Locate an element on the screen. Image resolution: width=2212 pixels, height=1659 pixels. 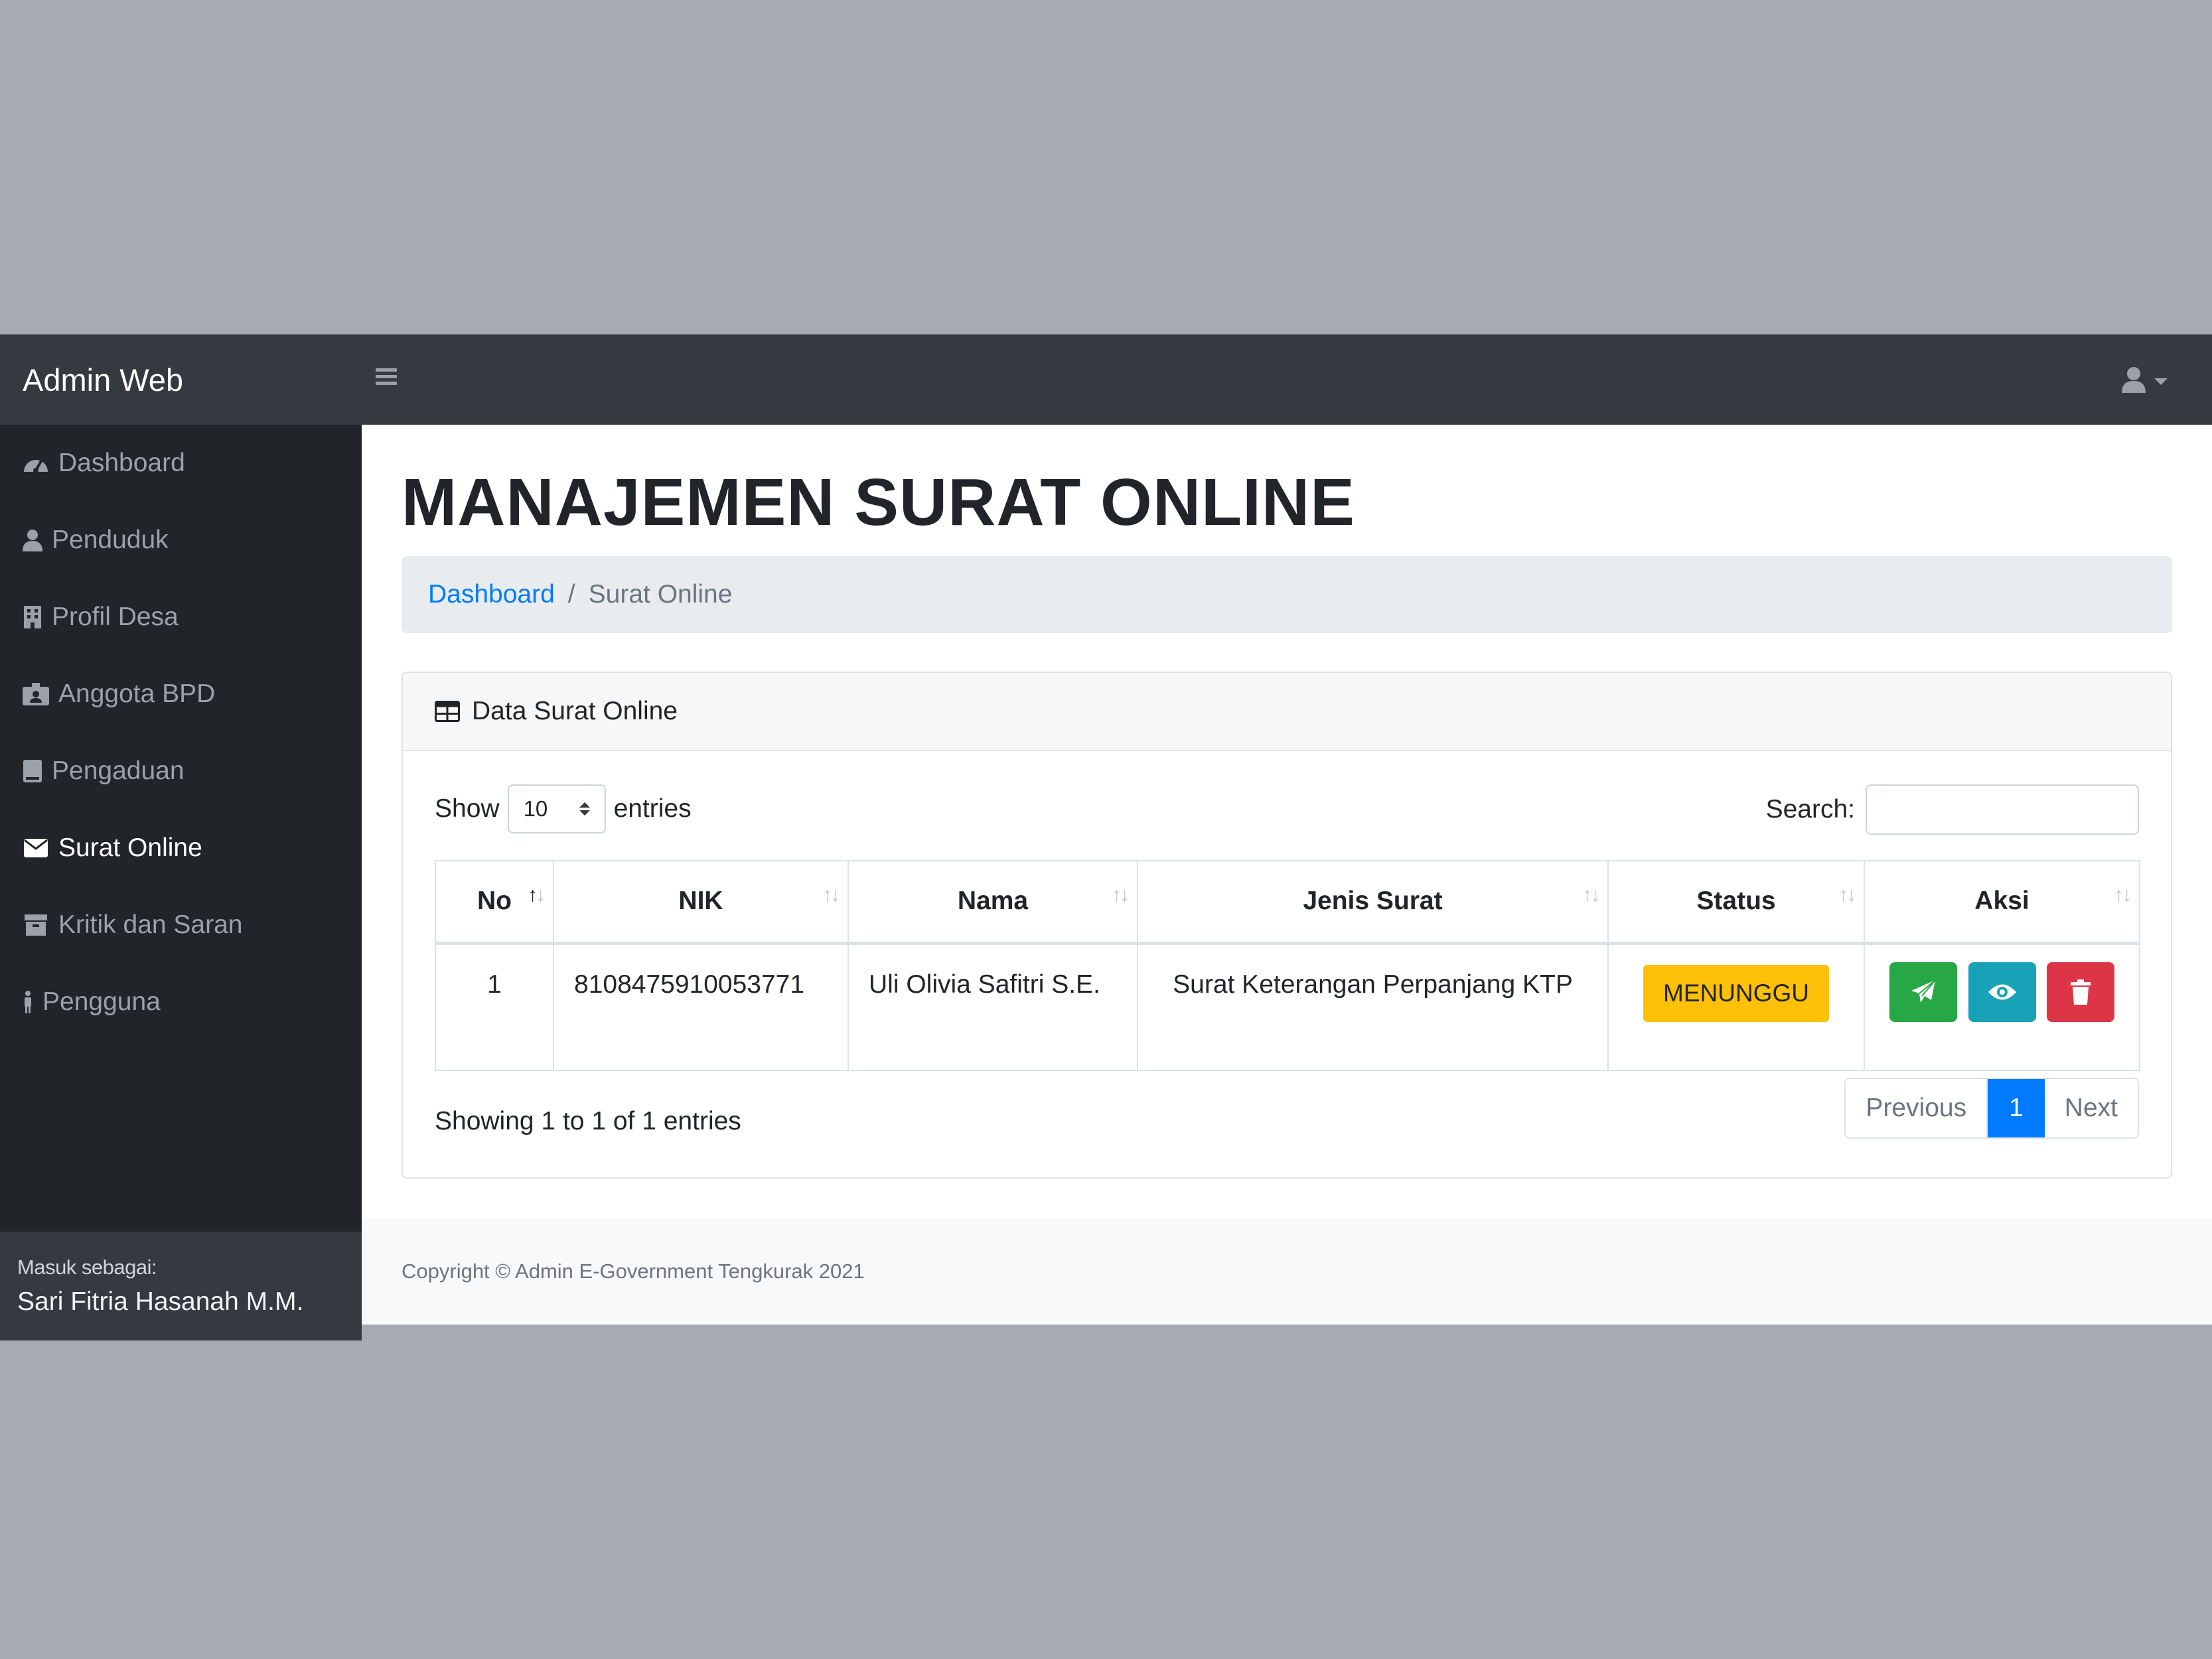
user-menu-button is located at coordinates (2144, 381).